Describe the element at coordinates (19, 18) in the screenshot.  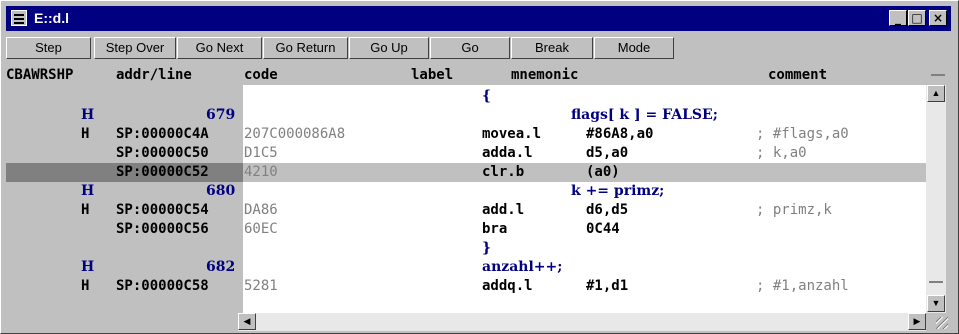
I see `window-menu-icon` at that location.